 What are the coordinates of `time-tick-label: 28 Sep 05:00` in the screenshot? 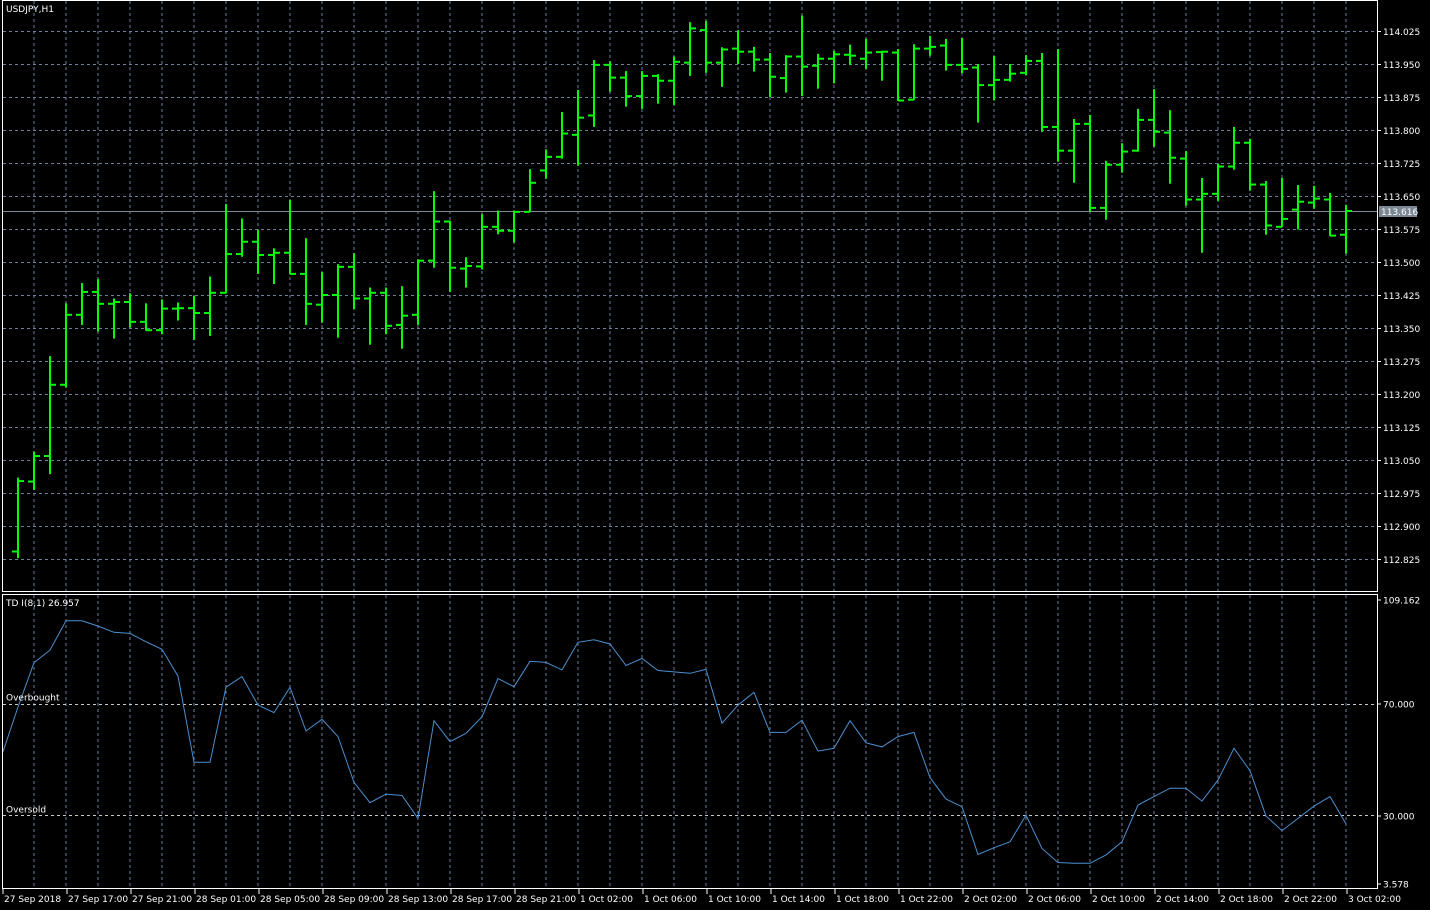 It's located at (290, 900).